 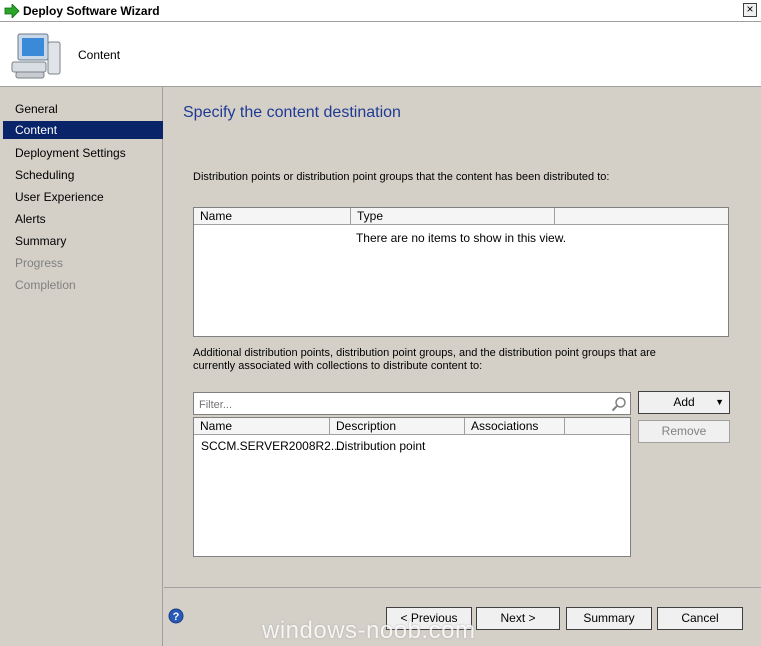 I want to click on sidebar-item-deployment-settings: Deployment Settings, so click(x=83, y=153).